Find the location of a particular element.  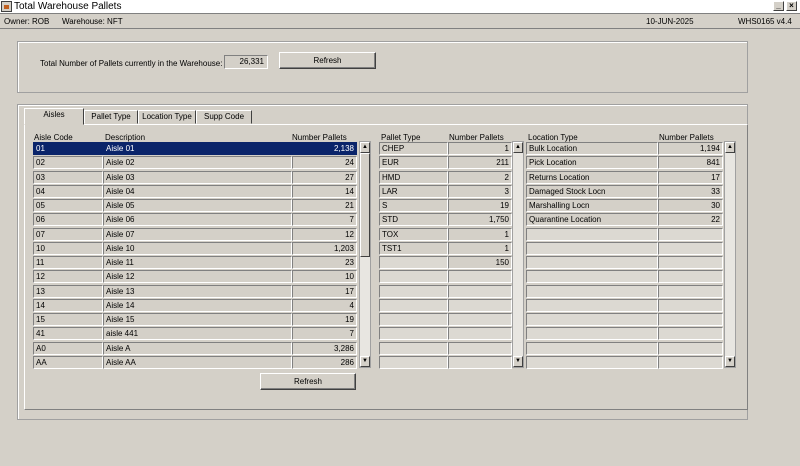

aisles-cell-count: 3,286 is located at coordinates (324, 348).